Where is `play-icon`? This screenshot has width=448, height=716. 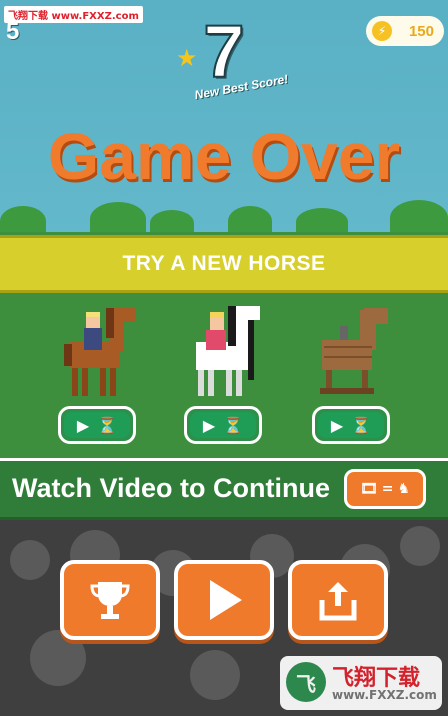
play-icon is located at coordinates (226, 600).